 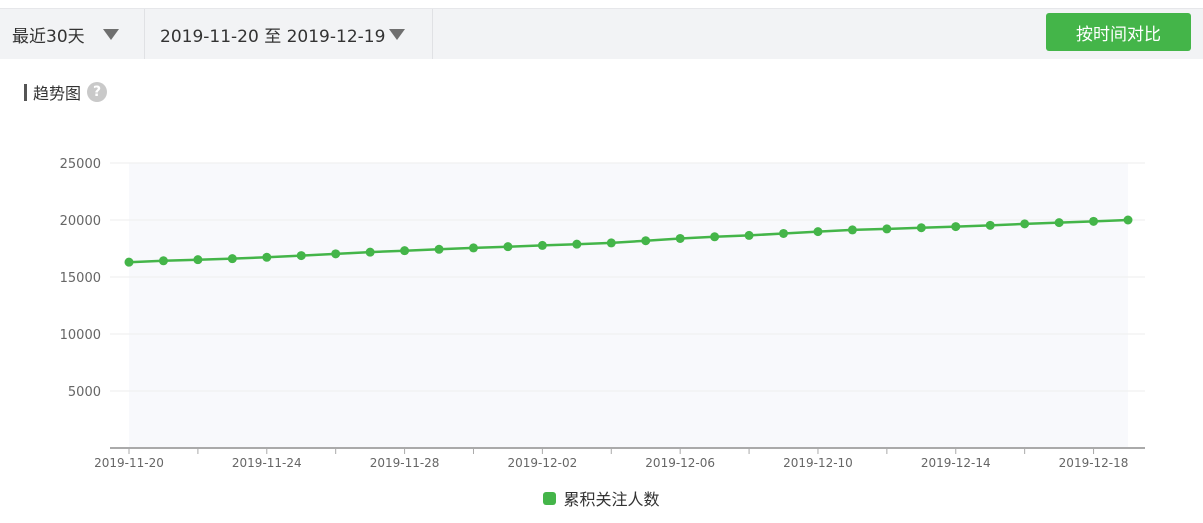 I want to click on date-range-value: 2019-11-20 至 2019-12-19, so click(x=273, y=36).